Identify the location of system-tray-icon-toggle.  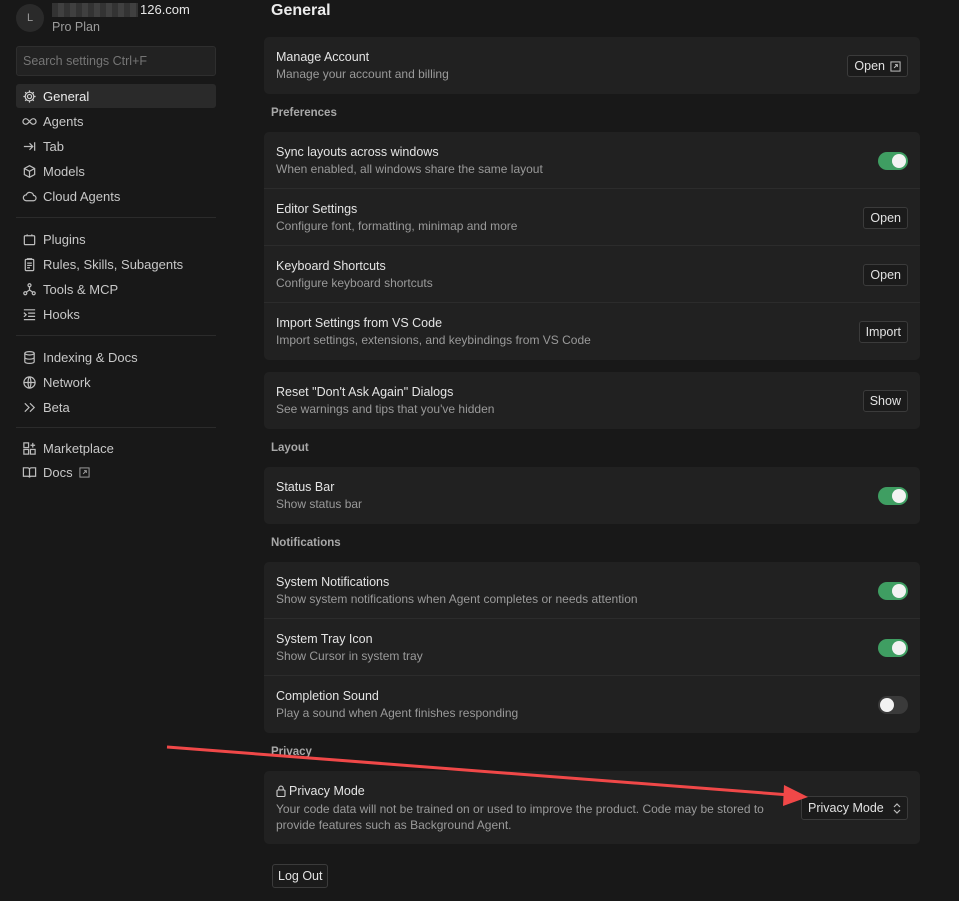
(893, 648).